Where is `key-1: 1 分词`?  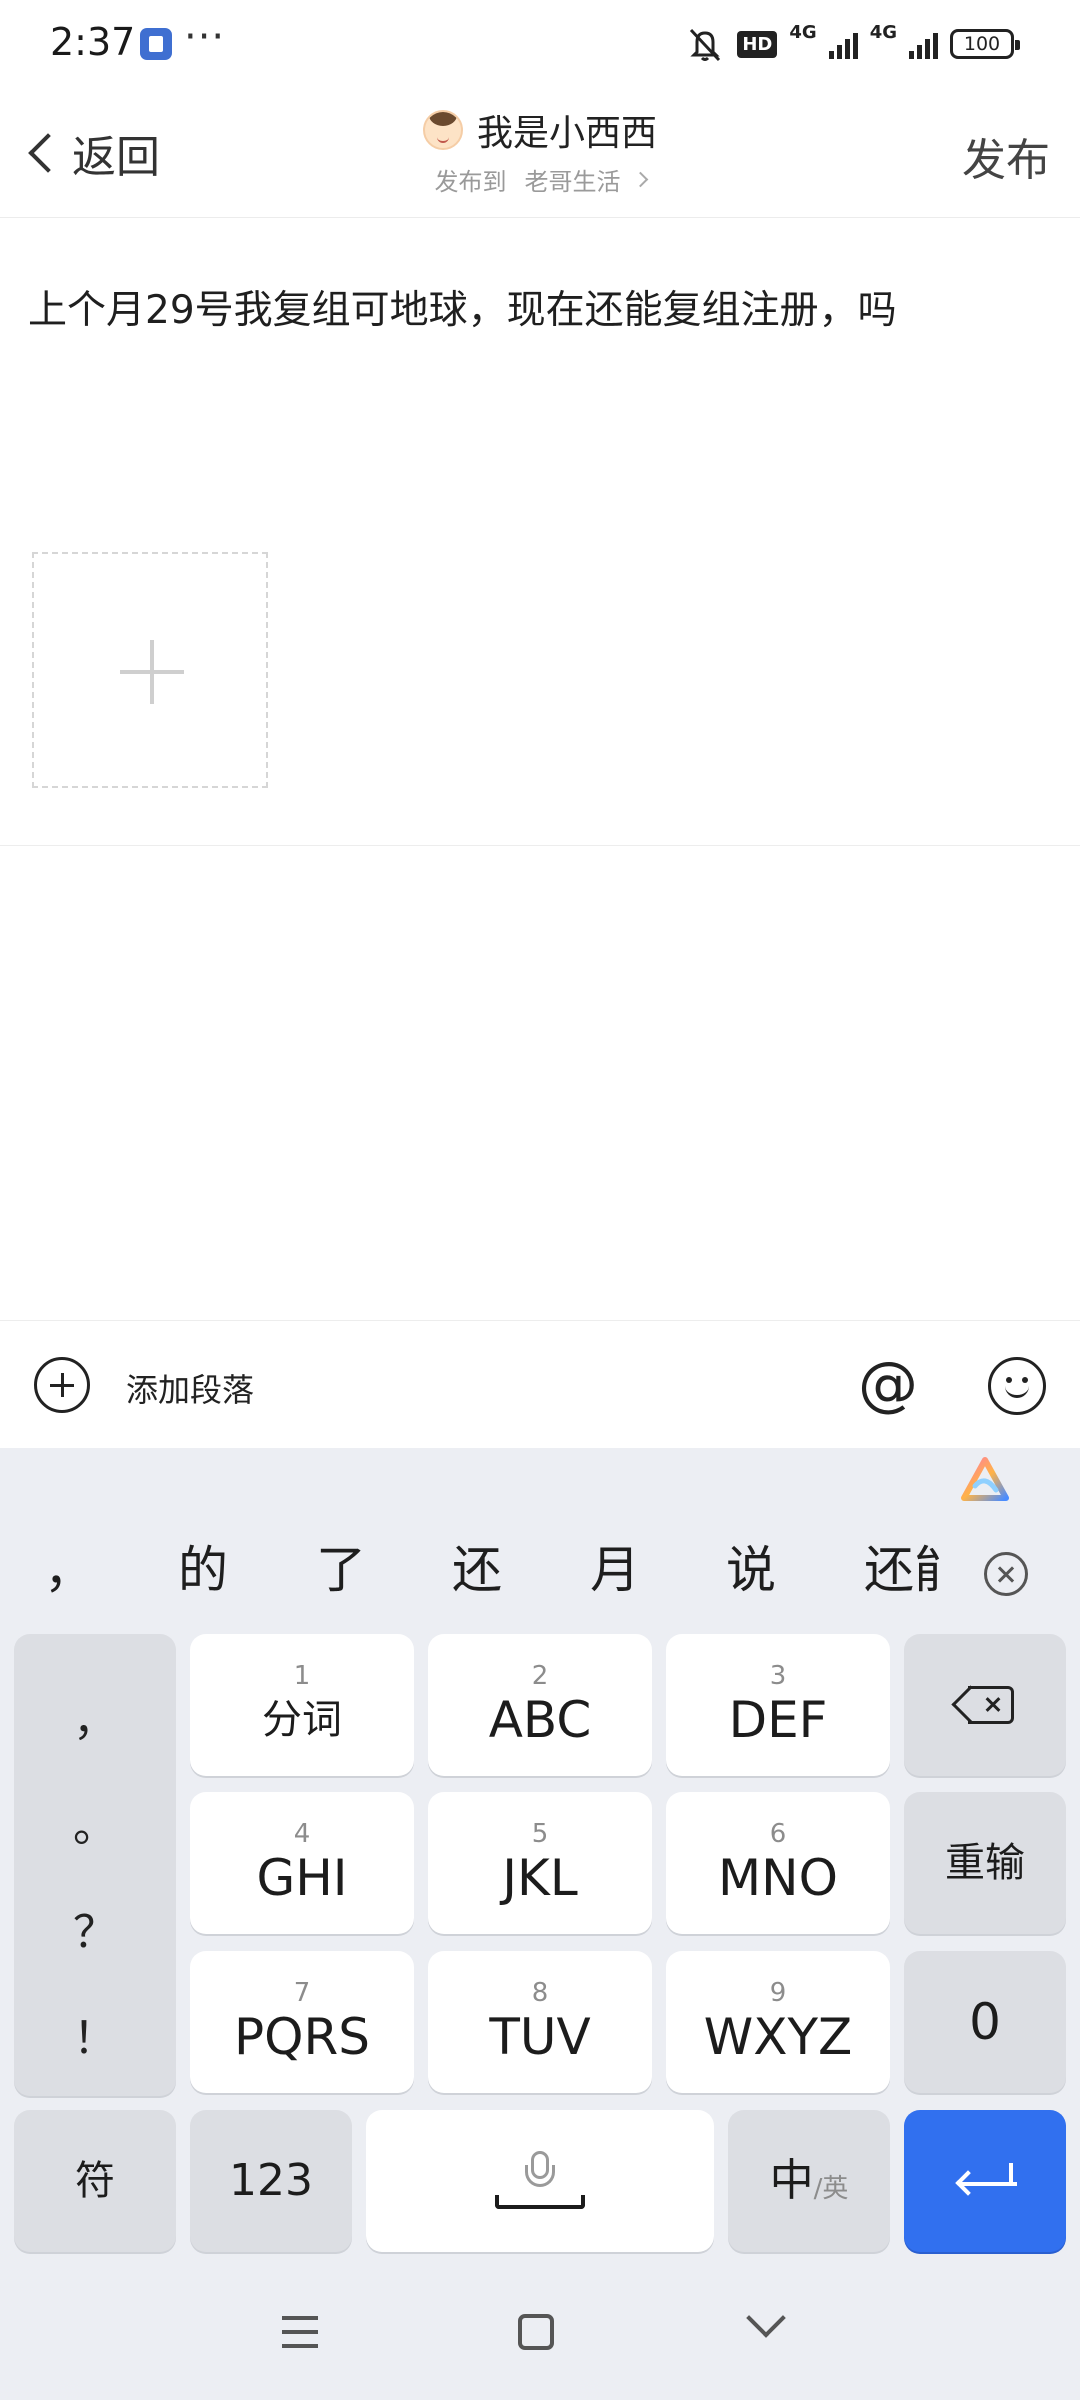 key-1: 1 分词 is located at coordinates (302, 1705).